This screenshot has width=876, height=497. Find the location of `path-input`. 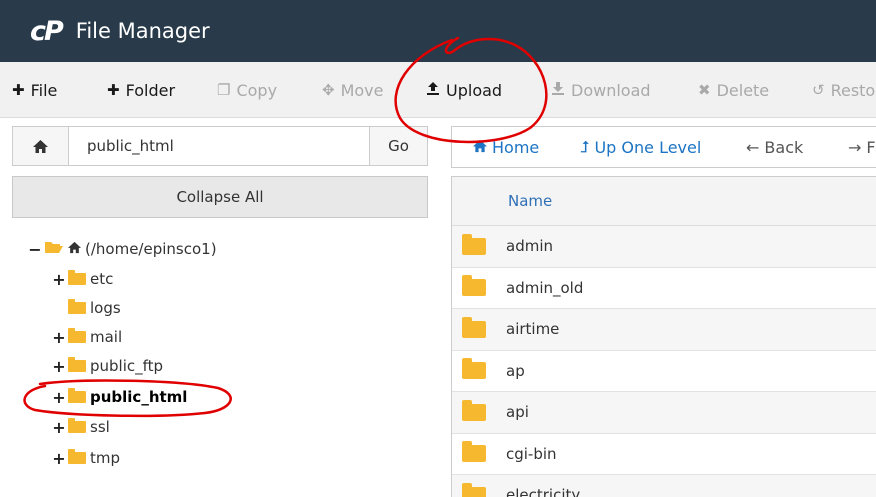

path-input is located at coordinates (219, 146).